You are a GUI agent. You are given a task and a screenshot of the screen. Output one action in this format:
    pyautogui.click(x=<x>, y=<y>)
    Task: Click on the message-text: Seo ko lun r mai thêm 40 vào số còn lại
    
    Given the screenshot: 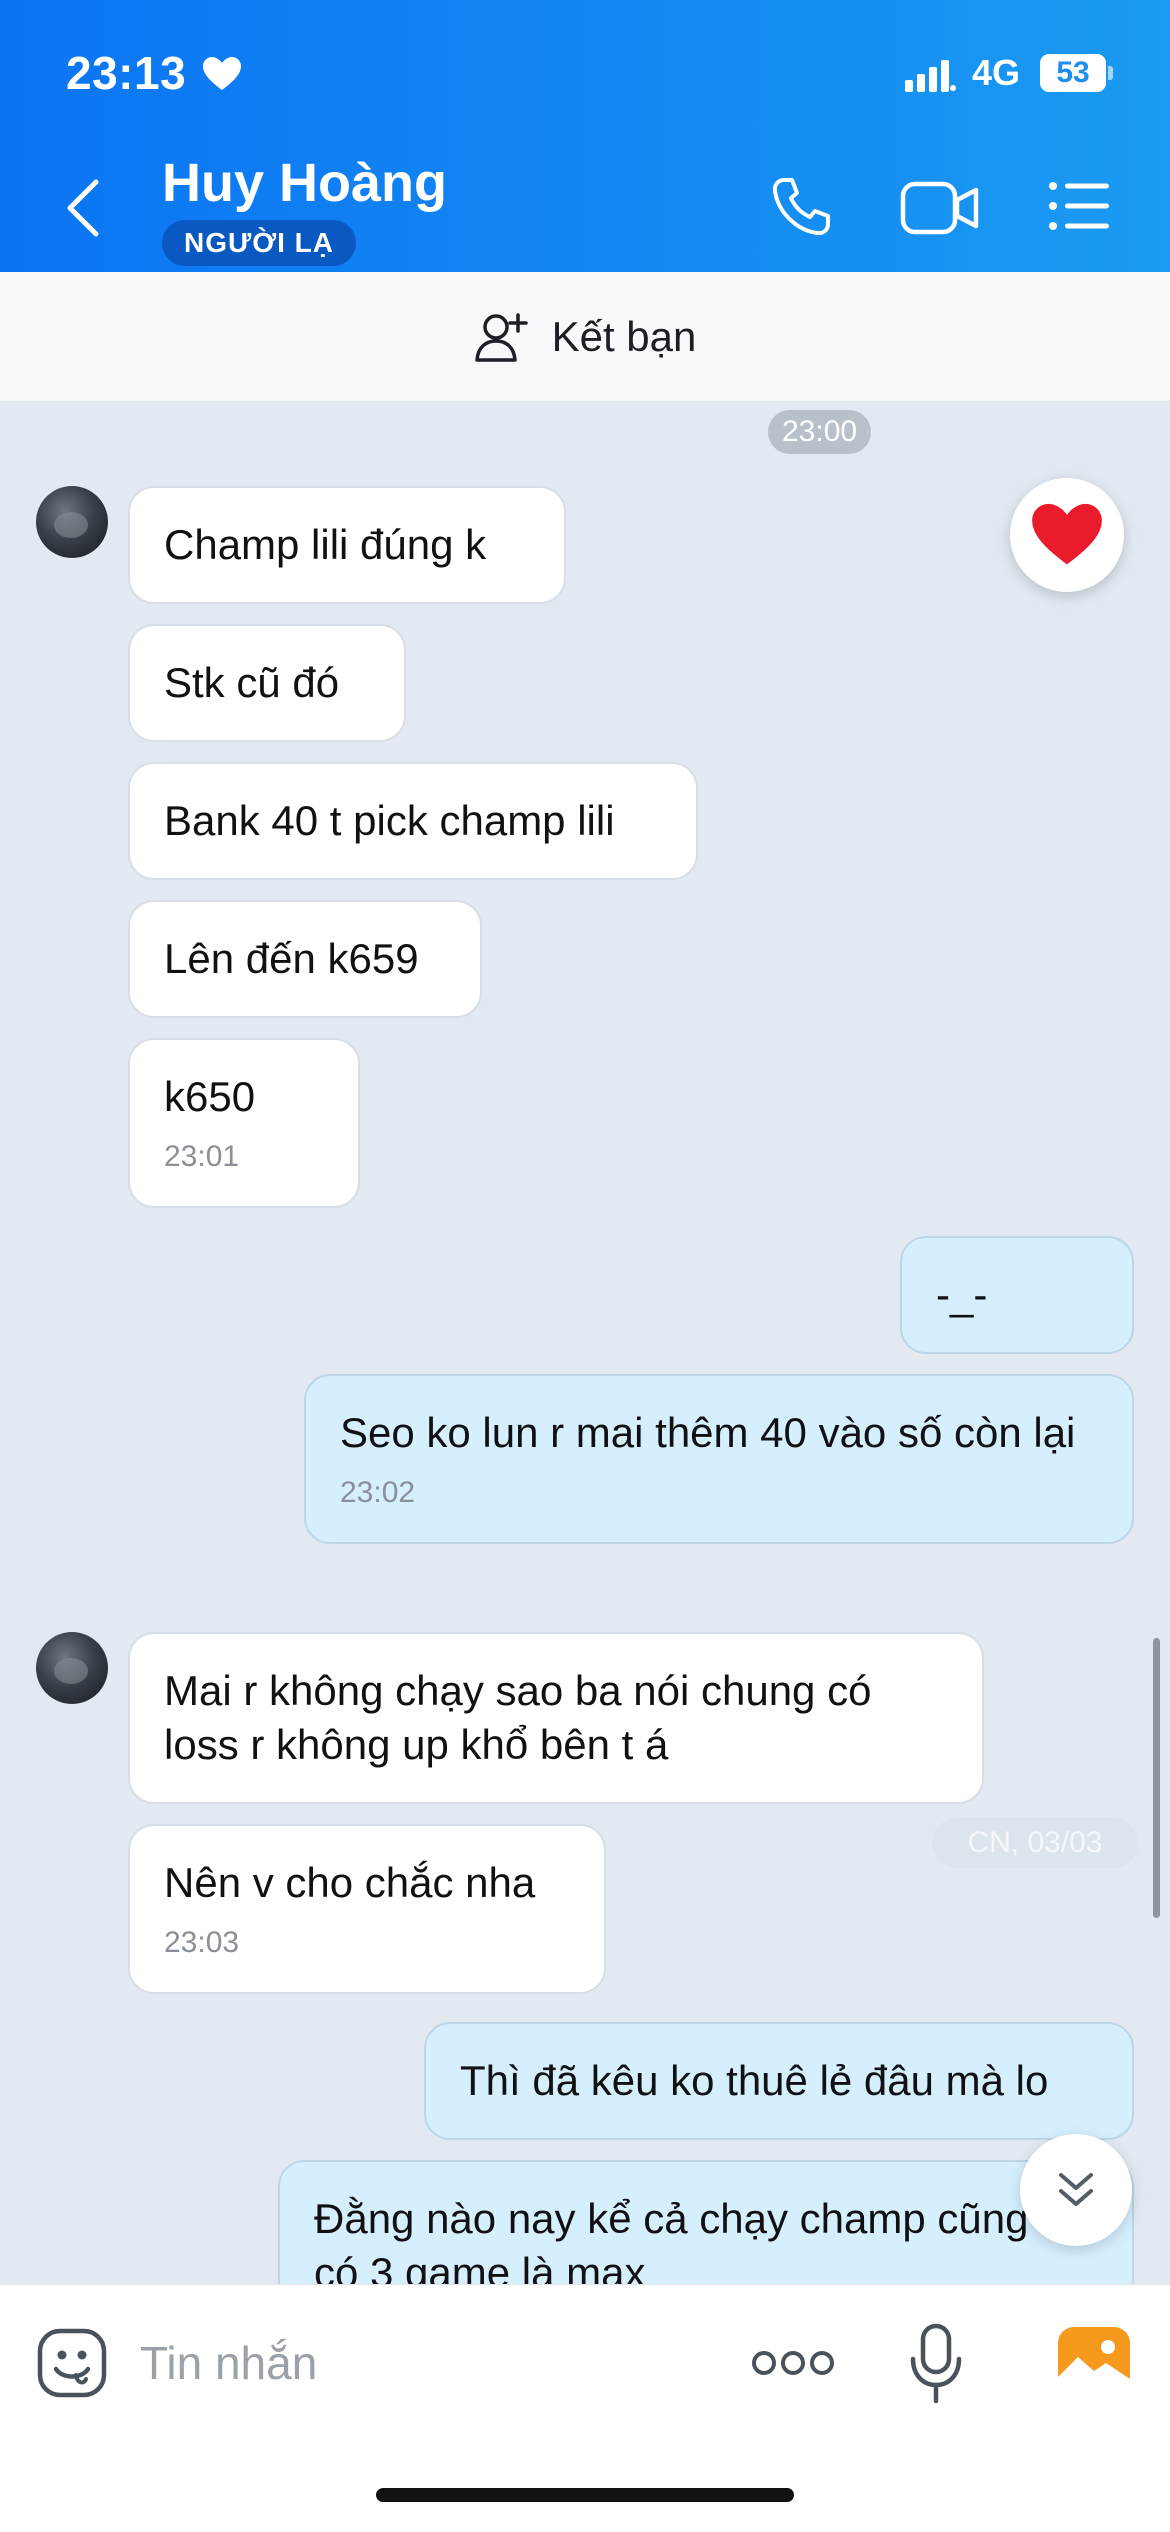 What is the action you would take?
    pyautogui.click(x=708, y=1432)
    